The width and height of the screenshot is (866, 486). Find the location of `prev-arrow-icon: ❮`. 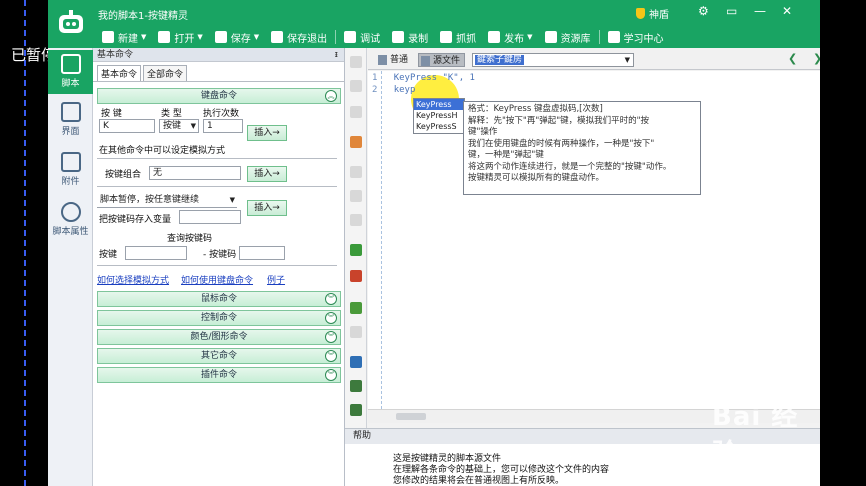

prev-arrow-icon: ❮ is located at coordinates (792, 58).